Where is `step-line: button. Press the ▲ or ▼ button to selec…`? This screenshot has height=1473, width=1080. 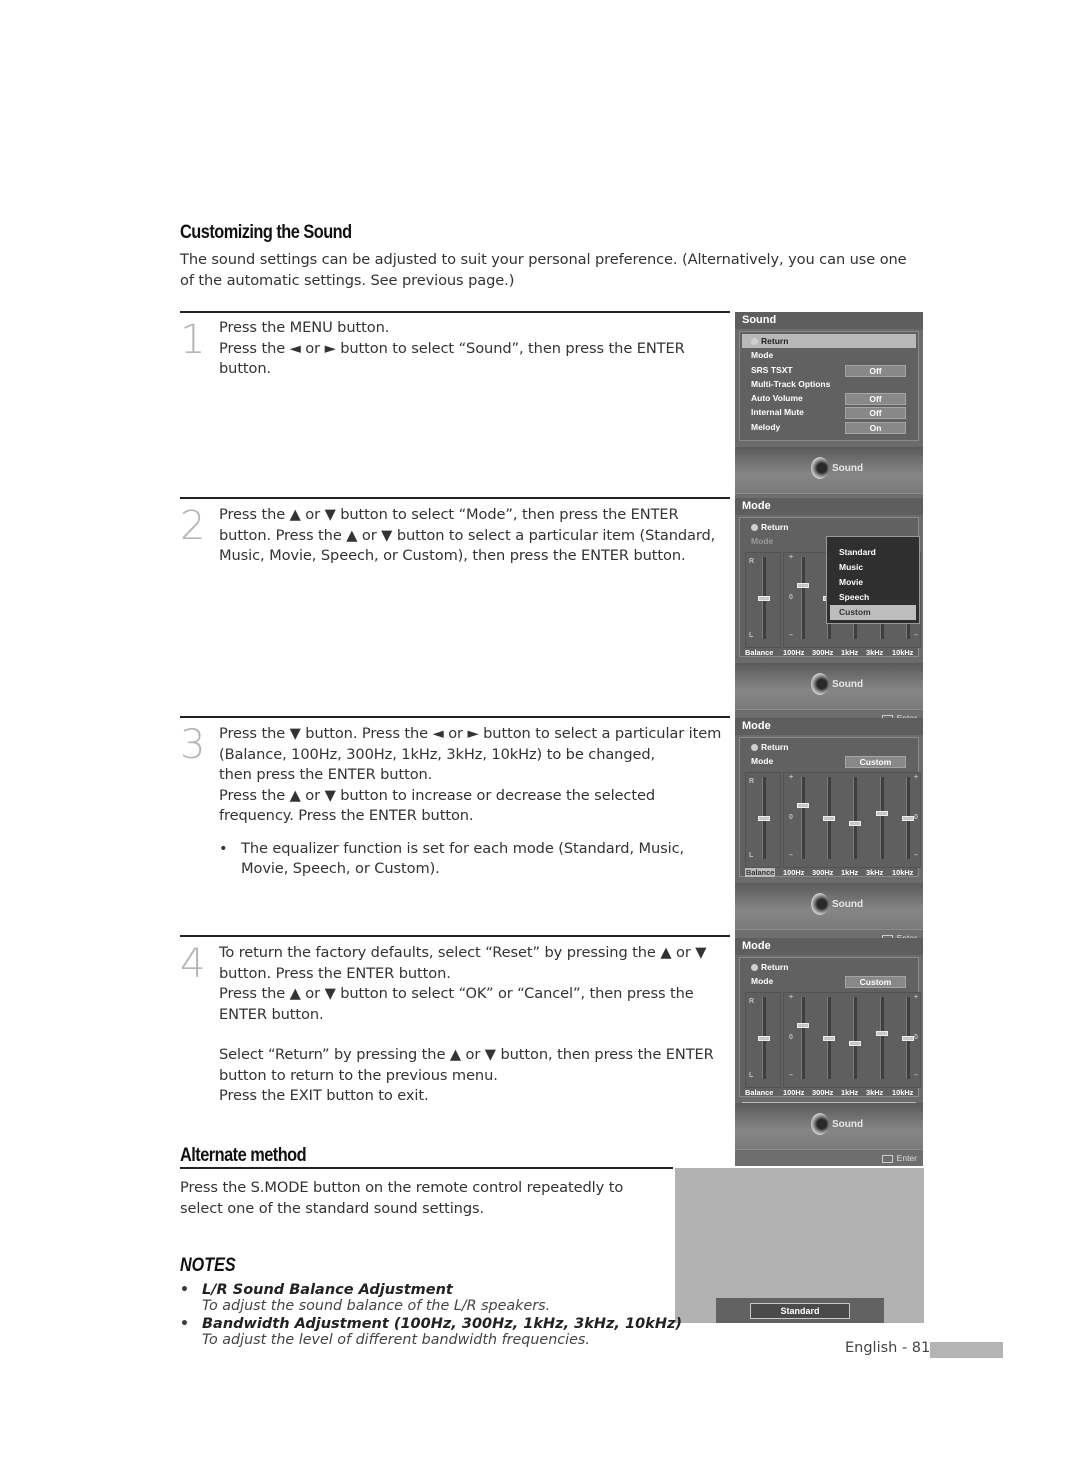
step-line: button. Press the ▲ or ▼ button to selec… is located at coordinates (467, 535).